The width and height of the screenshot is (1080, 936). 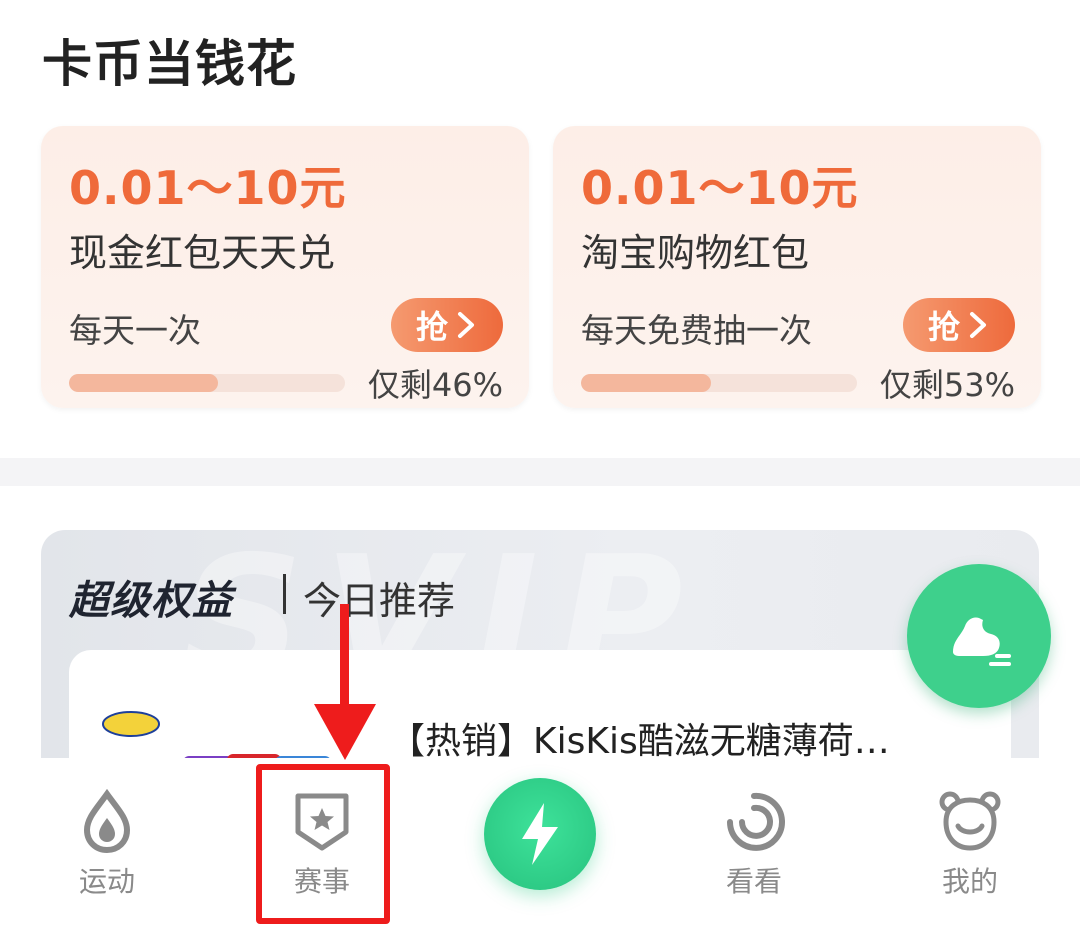 I want to click on title-separator, so click(x=284, y=594).